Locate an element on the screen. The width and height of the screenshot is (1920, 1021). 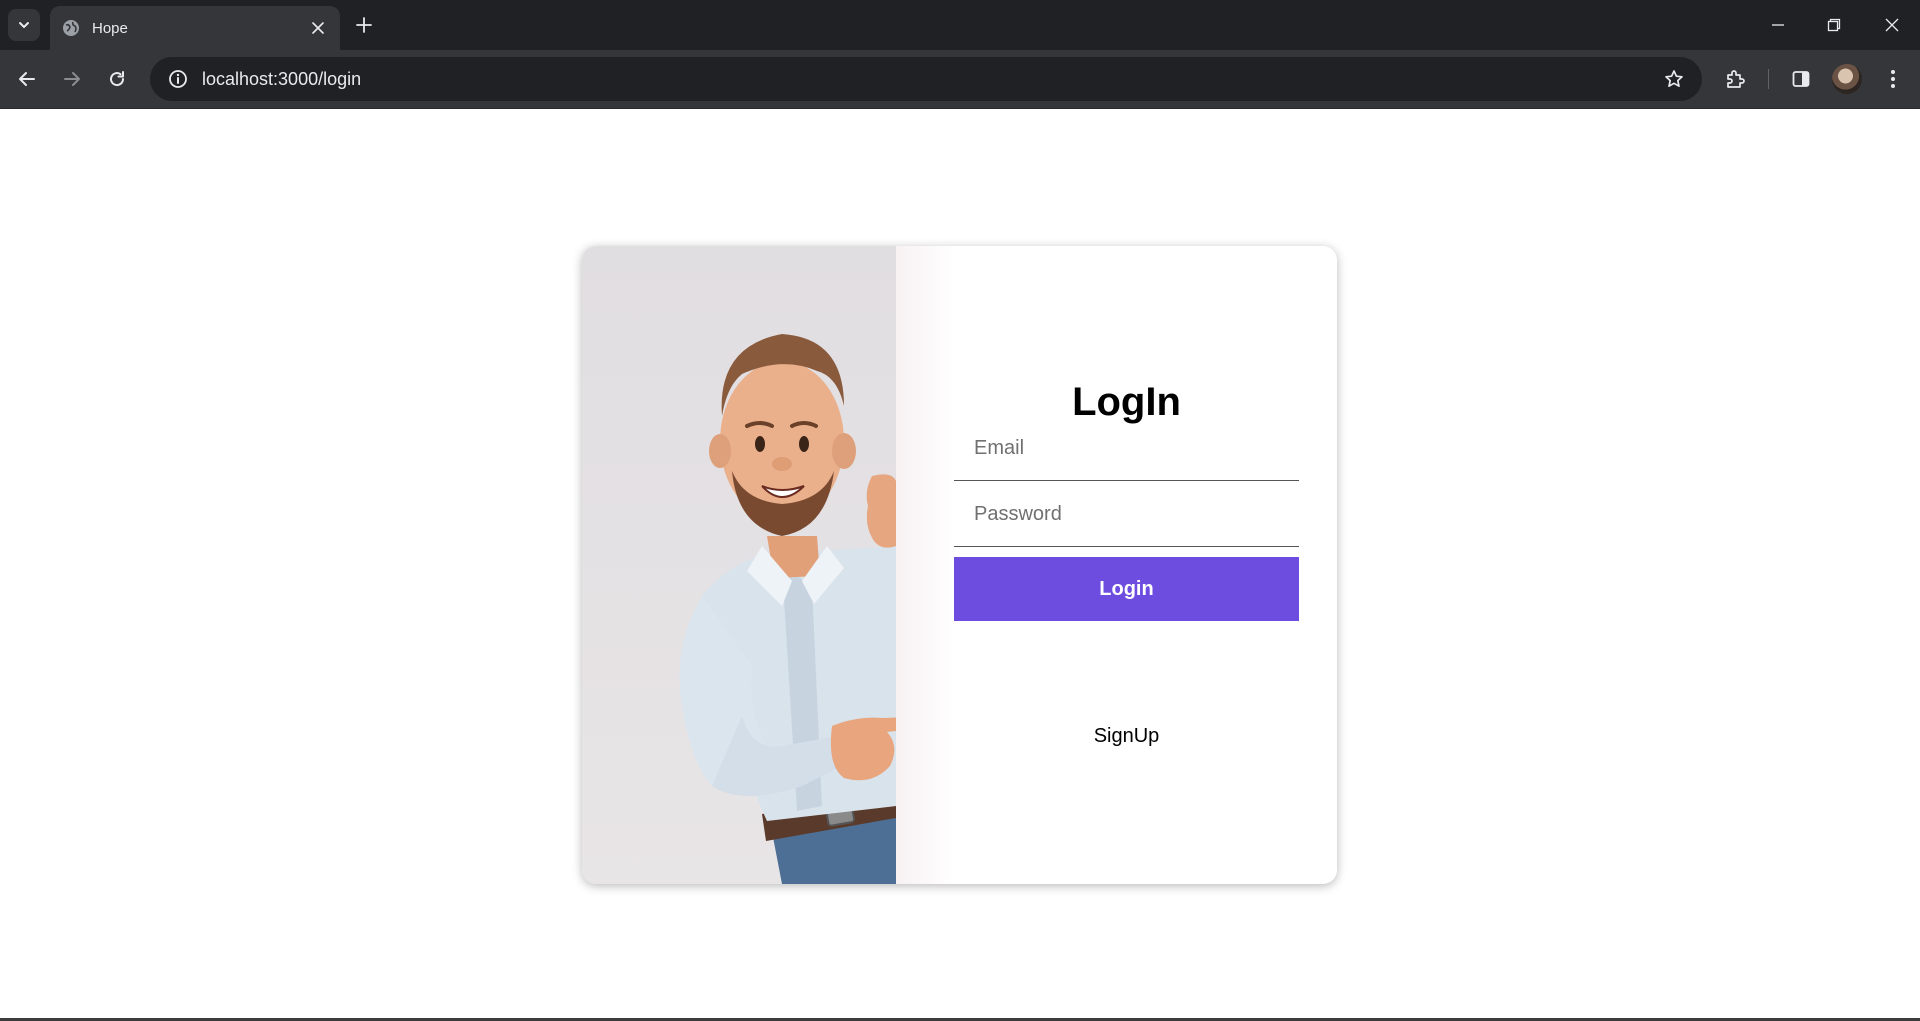
kebab-menu-icon is located at coordinates (1893, 79).